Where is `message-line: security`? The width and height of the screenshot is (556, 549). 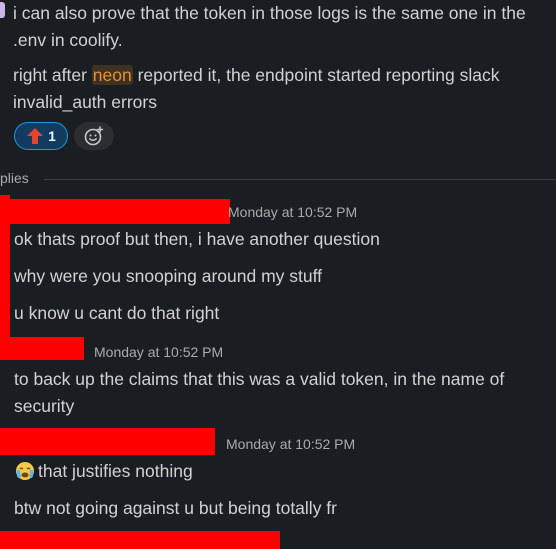 message-line: security is located at coordinates (44, 406).